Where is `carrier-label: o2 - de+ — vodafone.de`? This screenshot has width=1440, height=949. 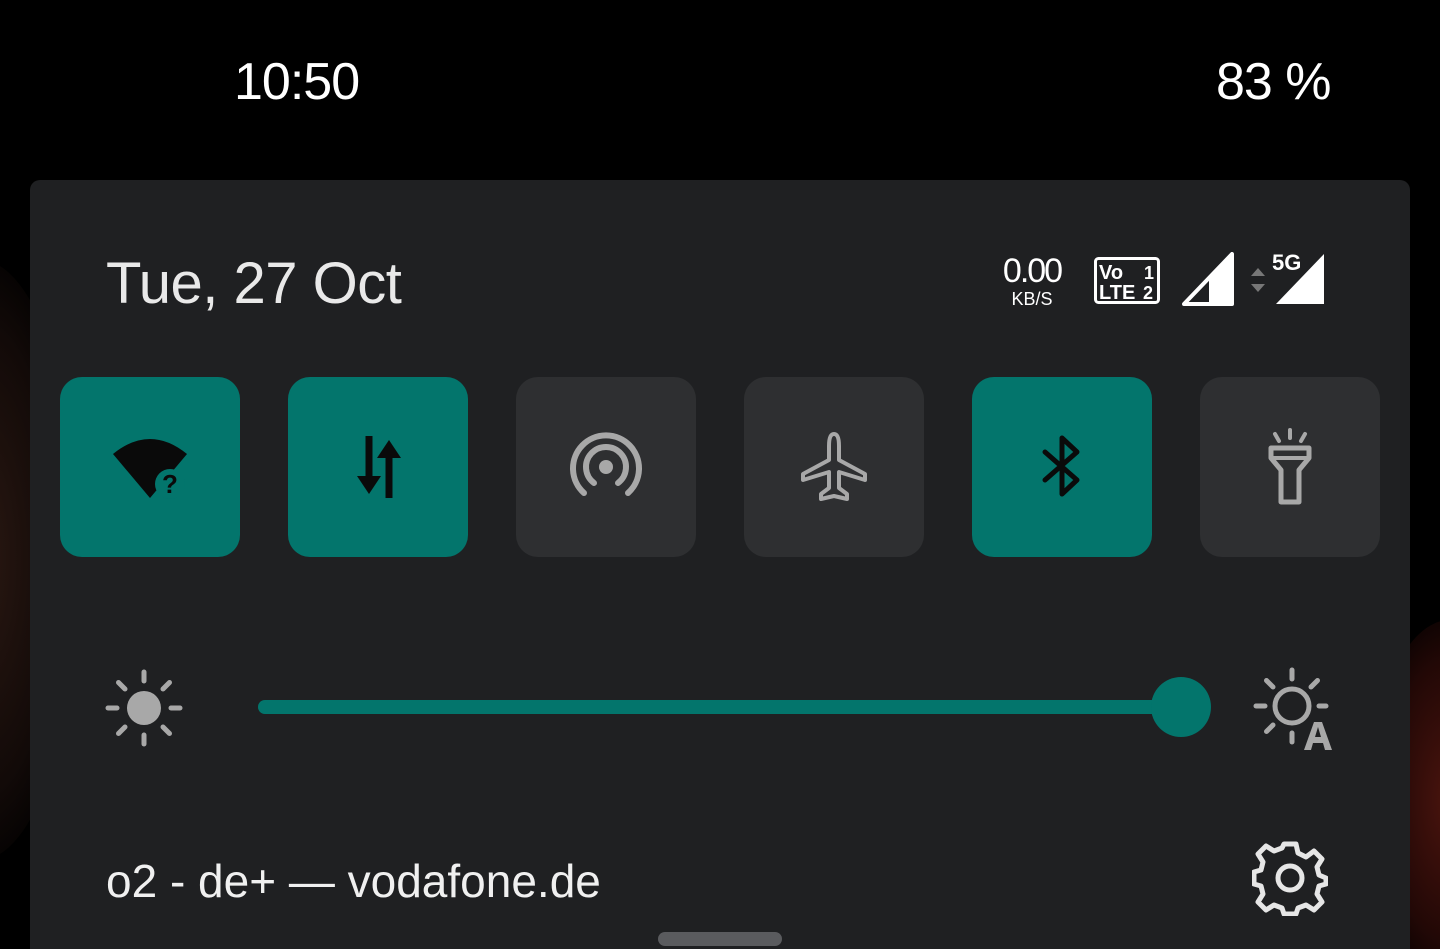 carrier-label: o2 - de+ — vodafone.de is located at coordinates (353, 881).